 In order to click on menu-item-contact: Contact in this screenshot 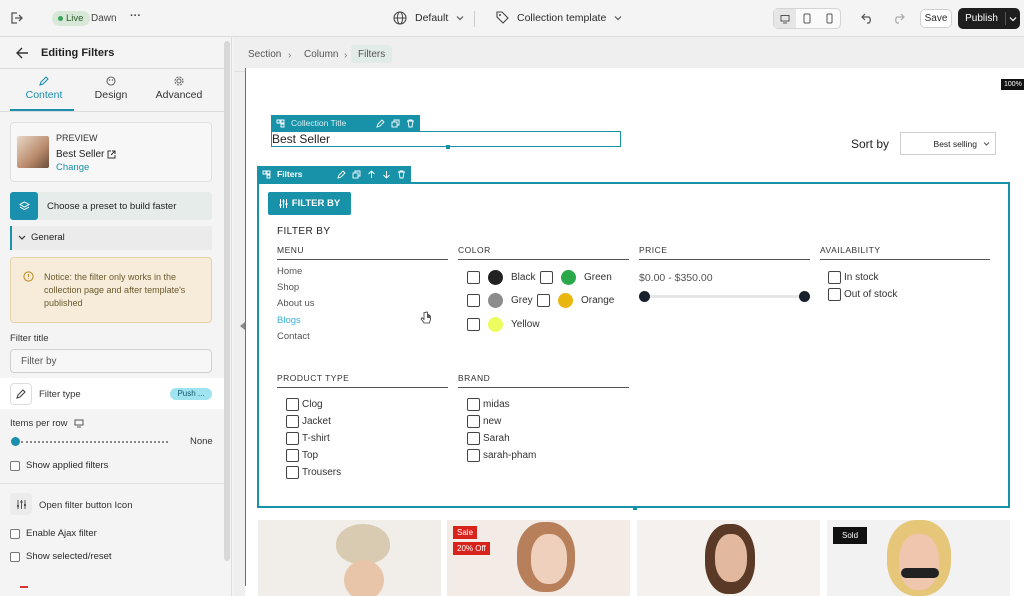, I will do `click(293, 336)`.